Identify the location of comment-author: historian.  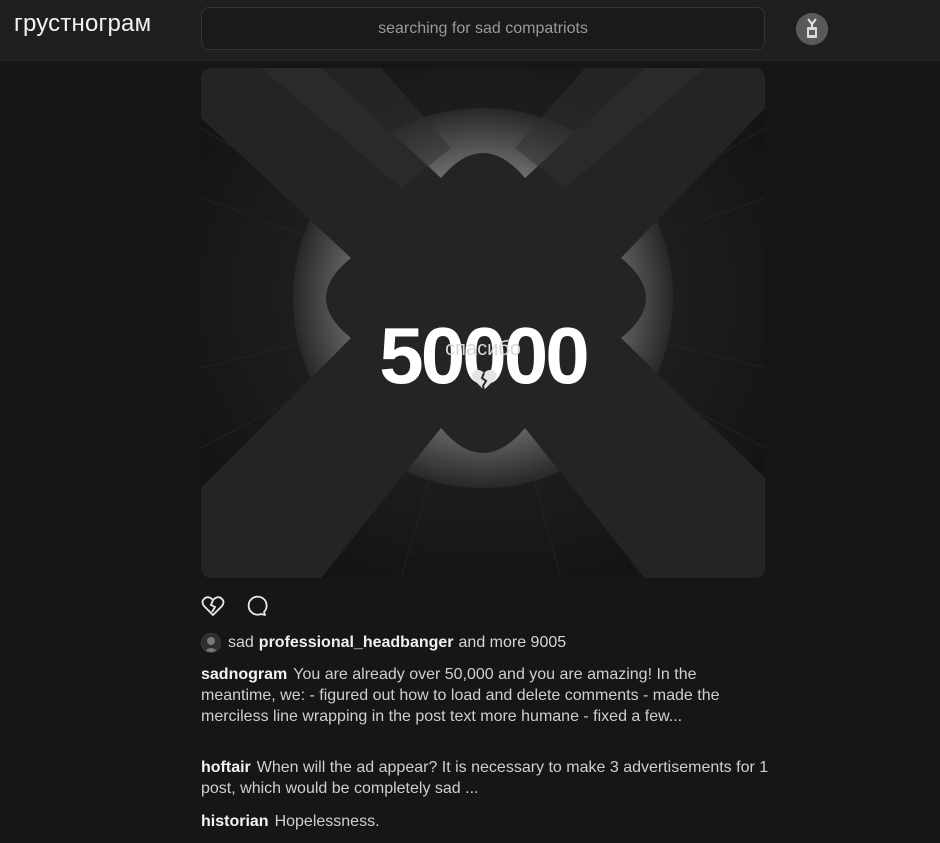
(235, 821).